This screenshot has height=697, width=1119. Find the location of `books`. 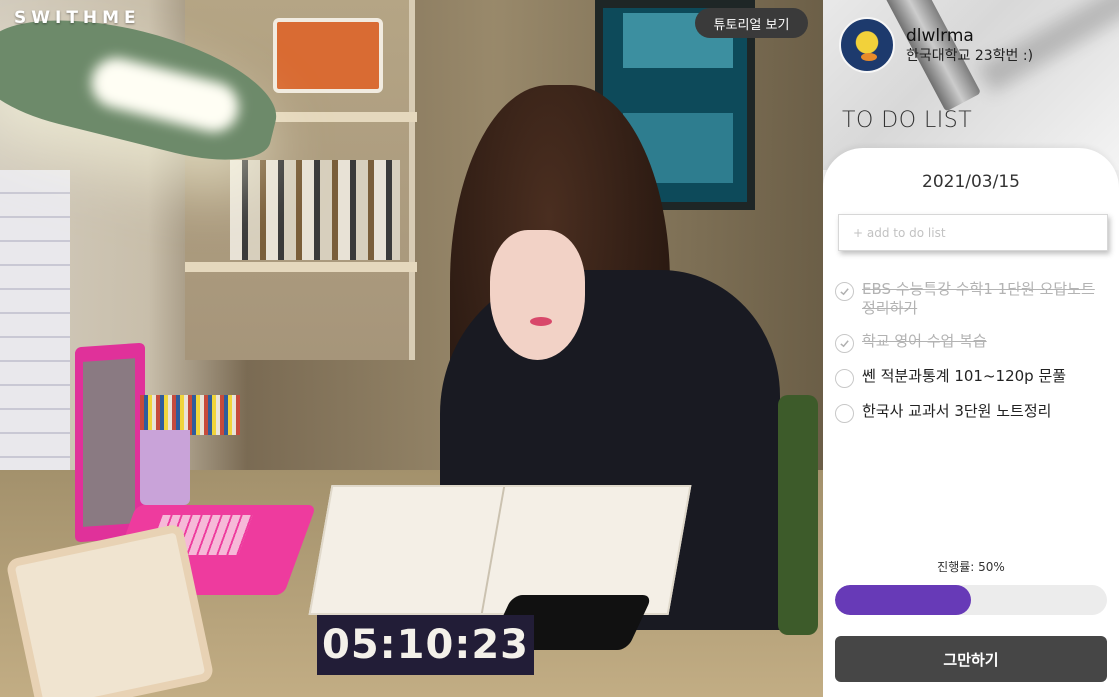

books is located at coordinates (315, 210).